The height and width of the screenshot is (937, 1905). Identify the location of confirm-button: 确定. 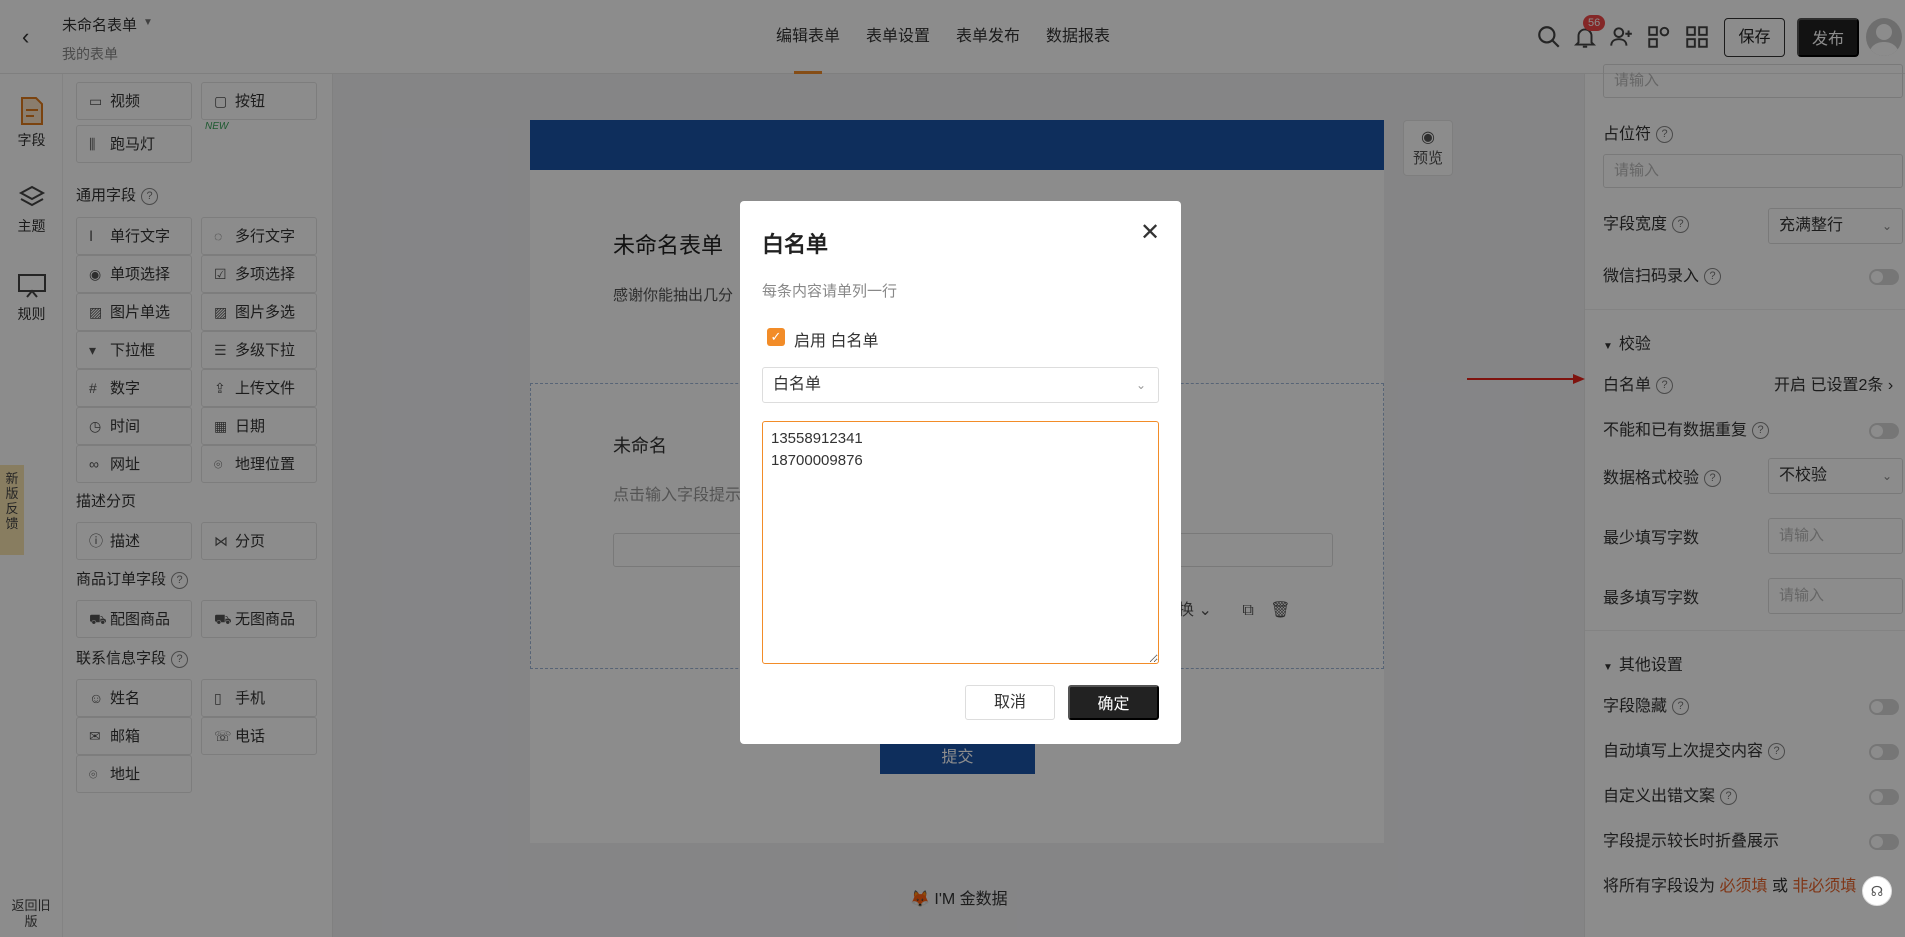
(1113, 702).